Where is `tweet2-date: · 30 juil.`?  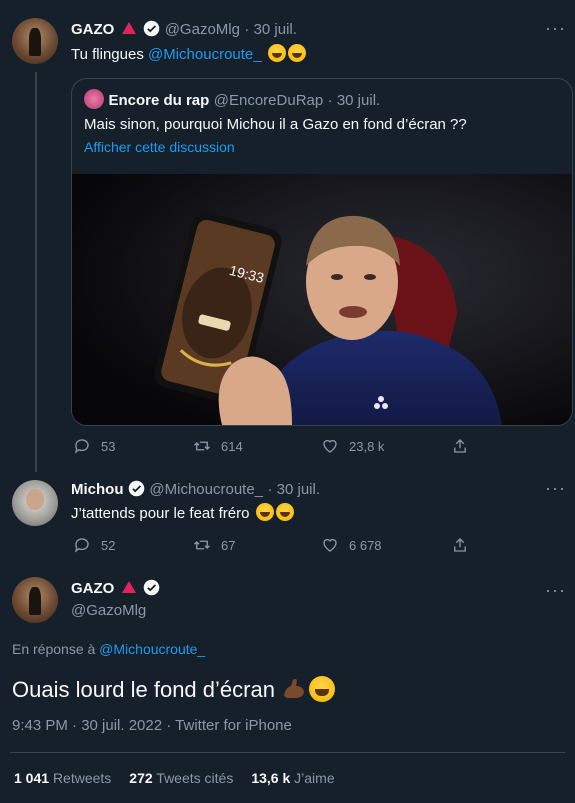 tweet2-date: · 30 juil. is located at coordinates (293, 489).